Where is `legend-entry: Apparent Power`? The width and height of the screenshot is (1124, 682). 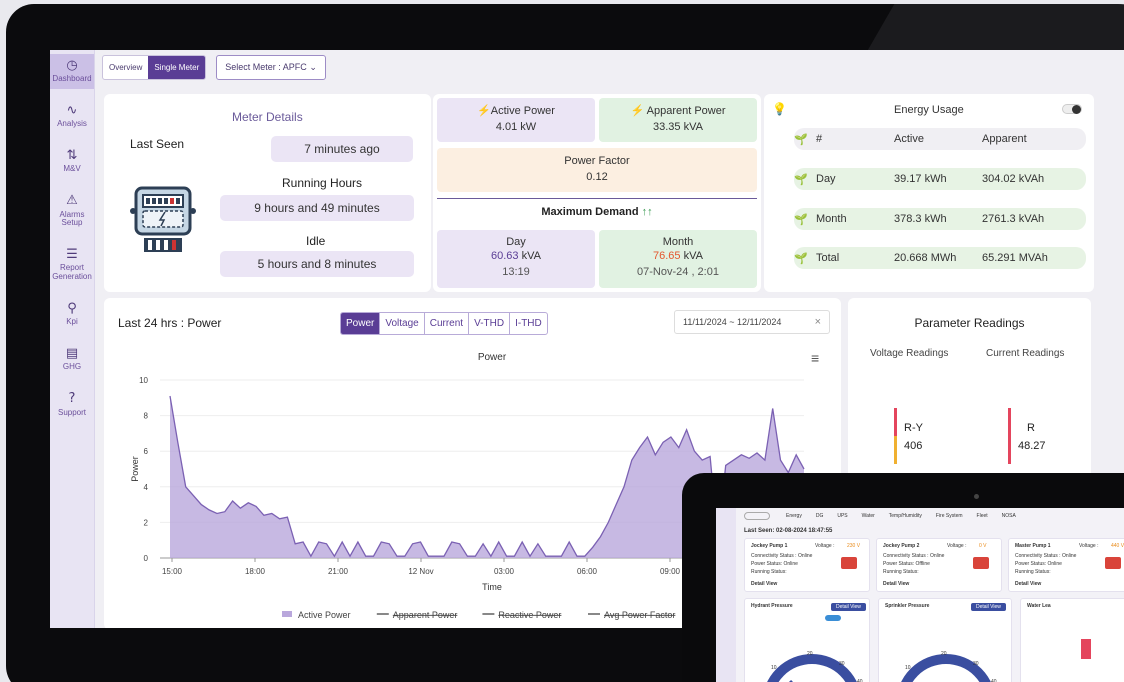 legend-entry: Apparent Power is located at coordinates (425, 615).